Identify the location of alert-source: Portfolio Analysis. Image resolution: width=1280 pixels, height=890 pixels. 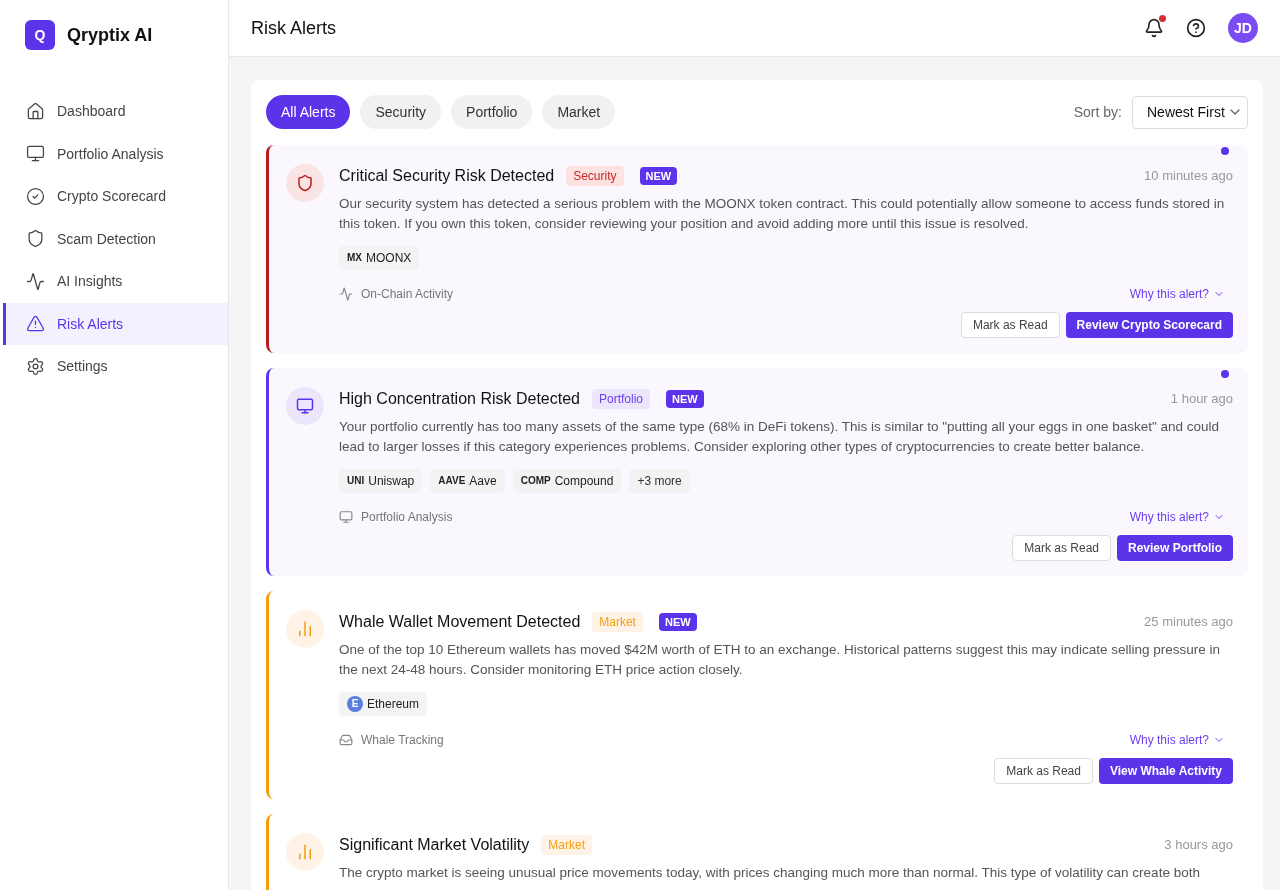
(407, 517).